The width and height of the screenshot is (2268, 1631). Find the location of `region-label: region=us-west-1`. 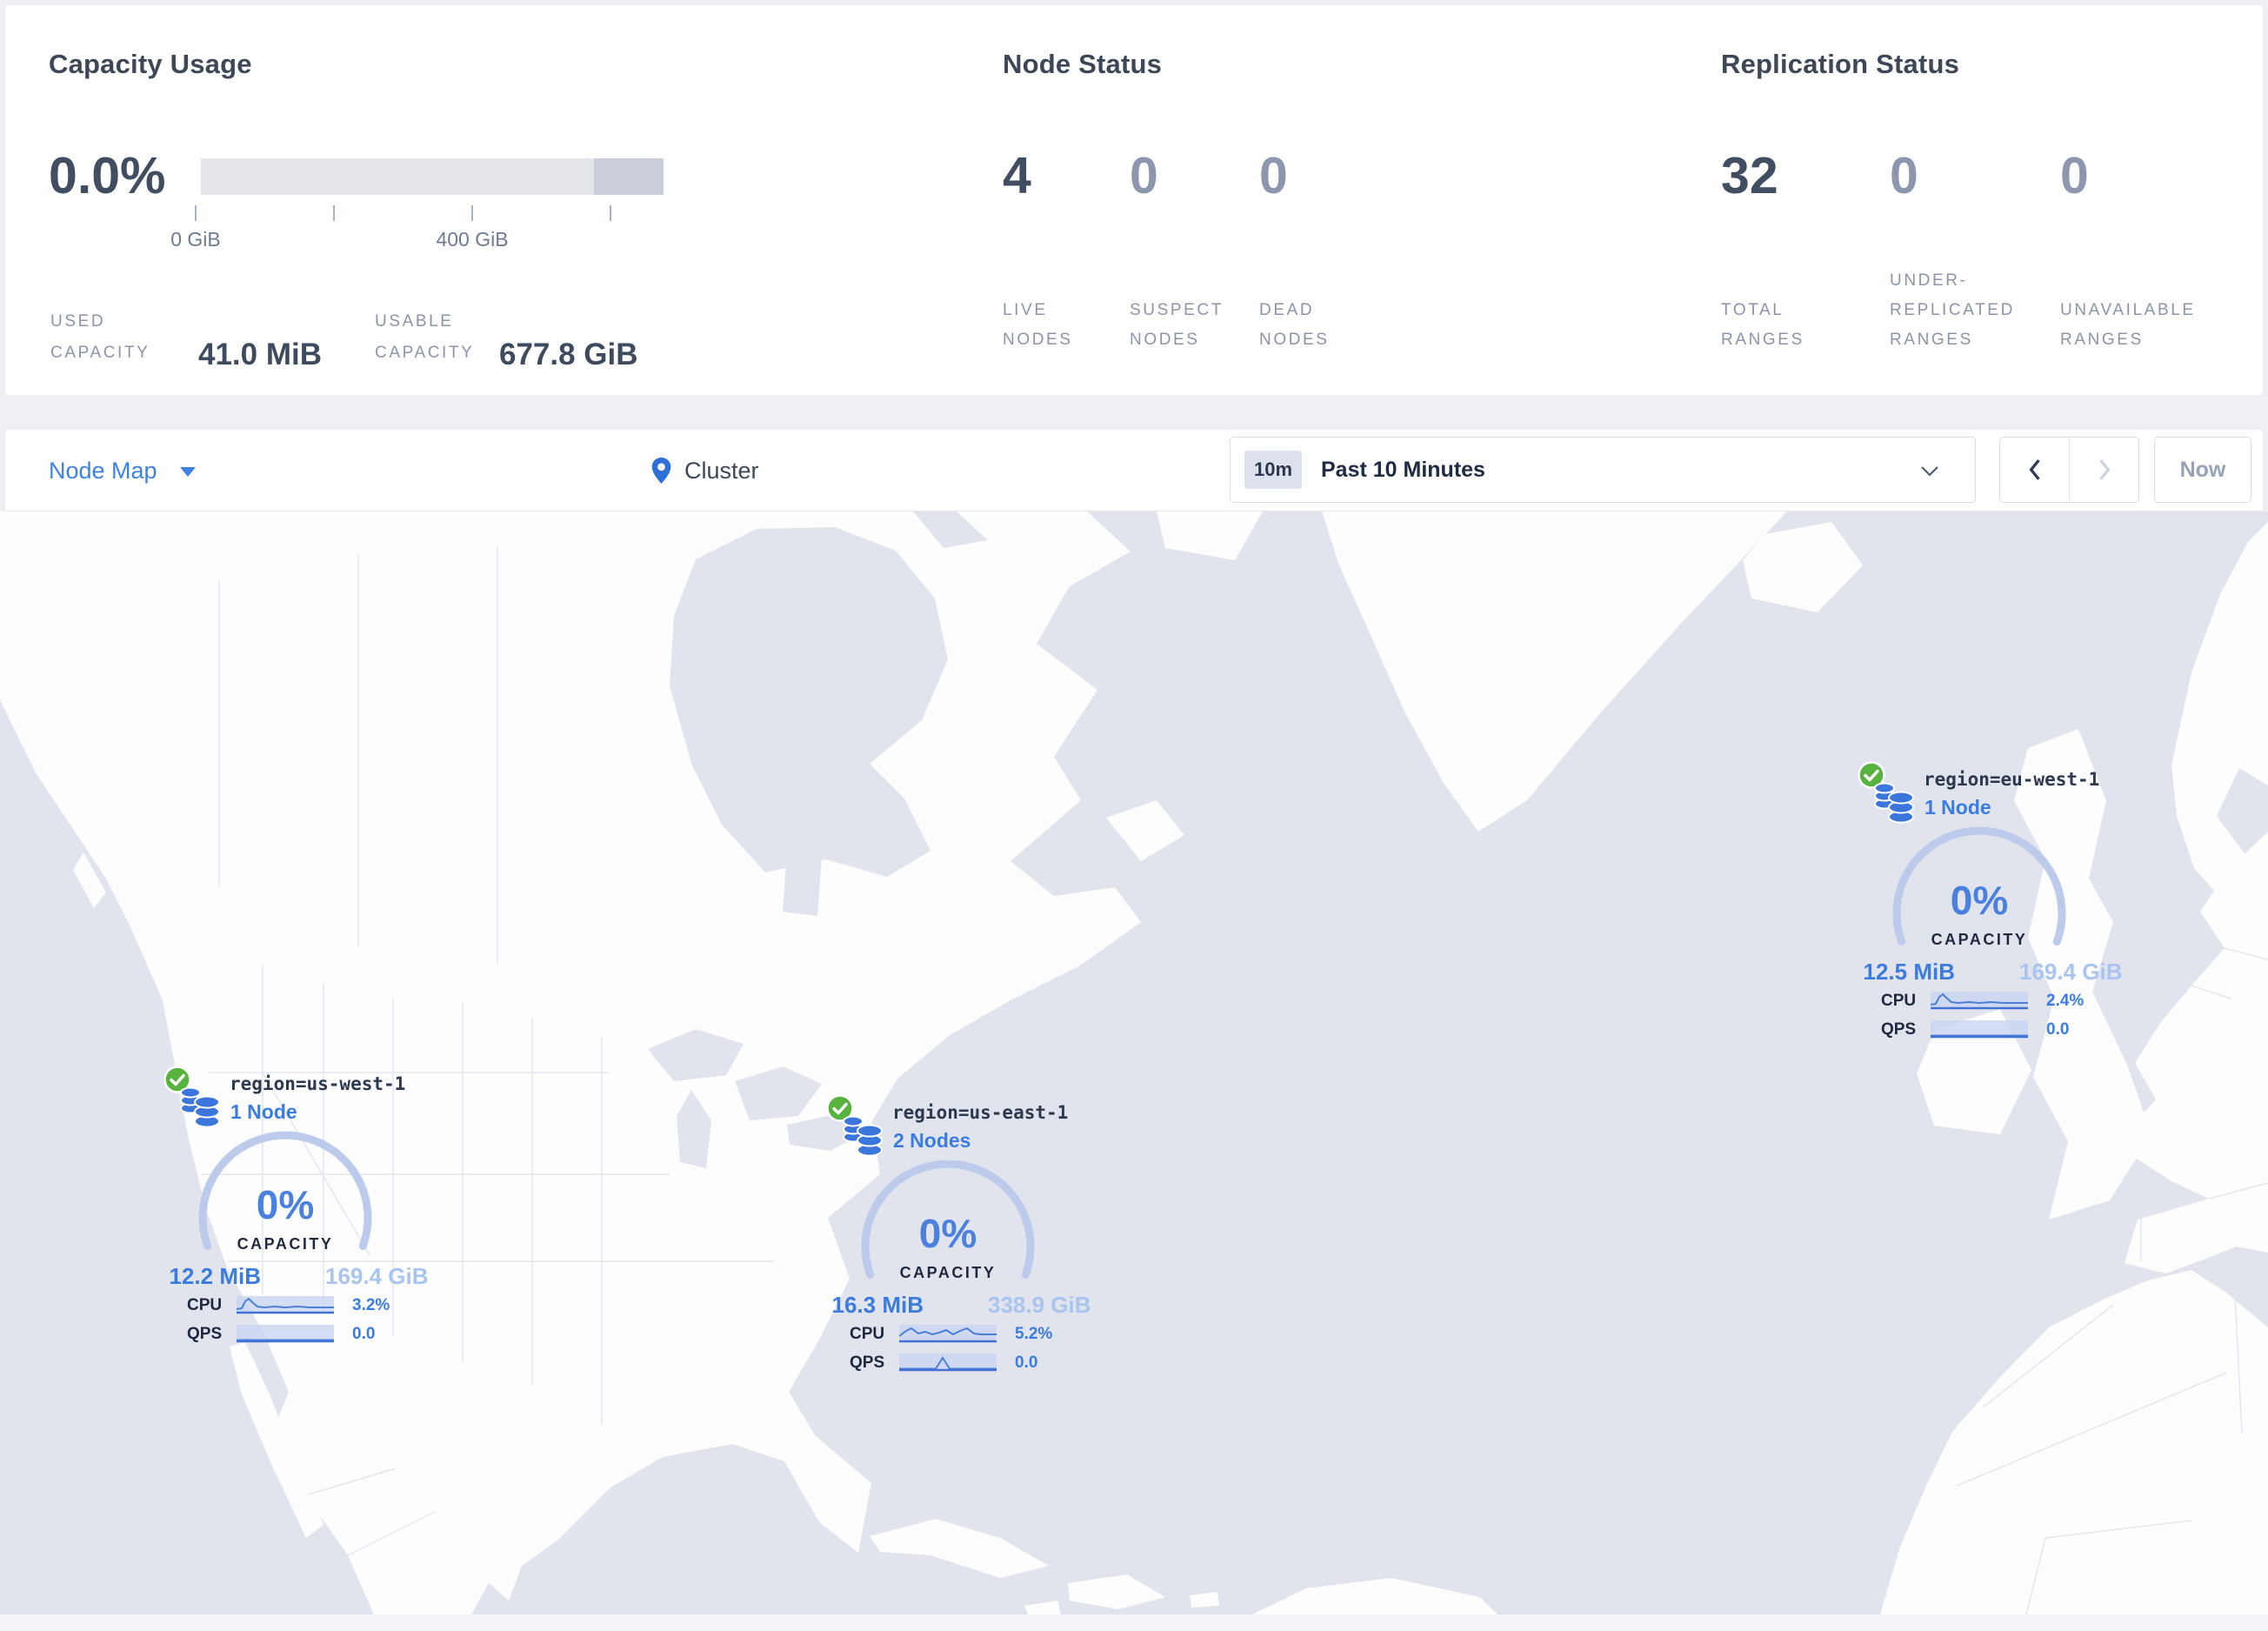

region-label: region=us-west-1 is located at coordinates (318, 1083).